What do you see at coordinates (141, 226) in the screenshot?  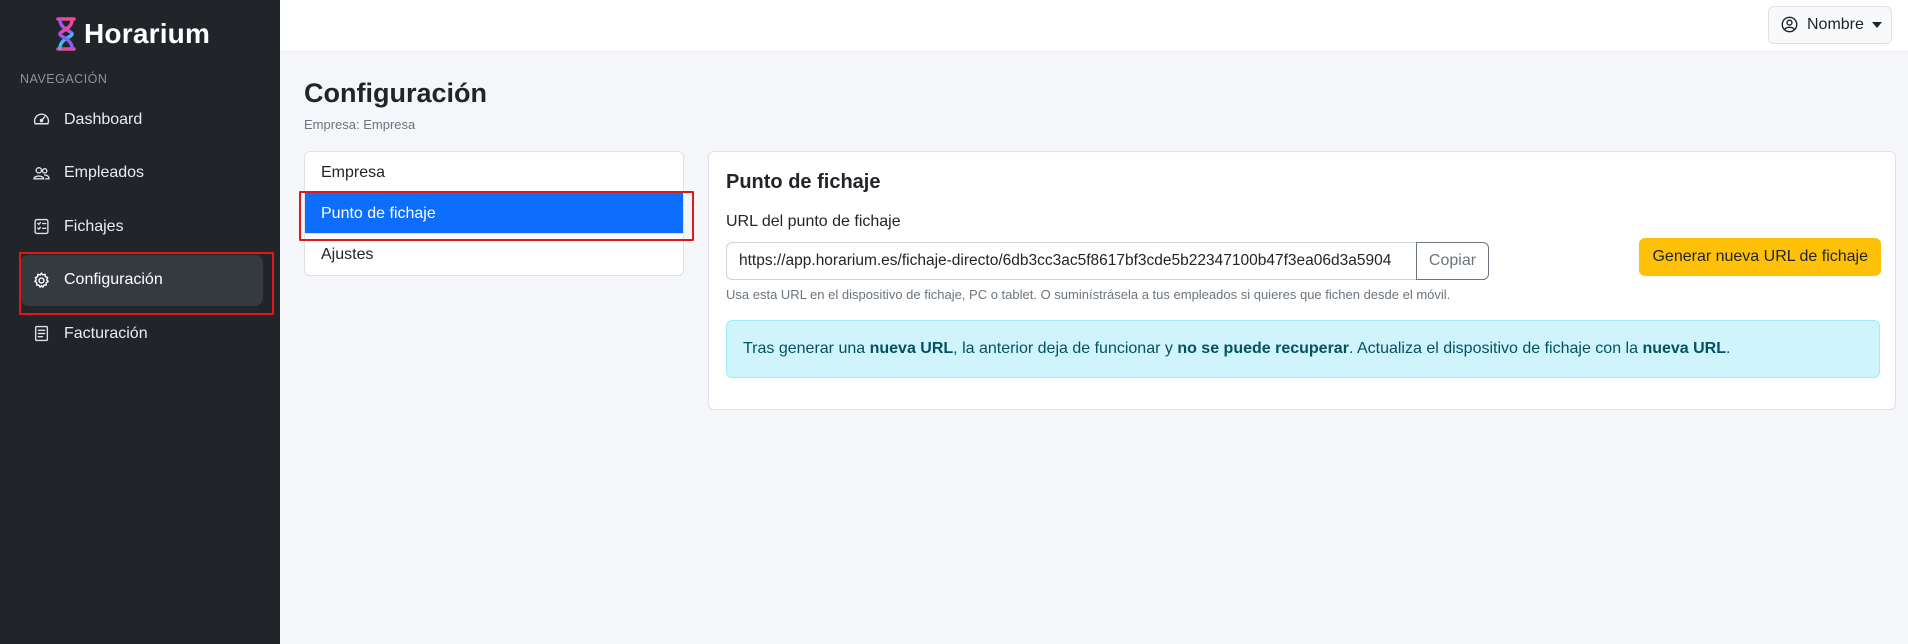 I see `sidebar-item-fichajes: Fichajes` at bounding box center [141, 226].